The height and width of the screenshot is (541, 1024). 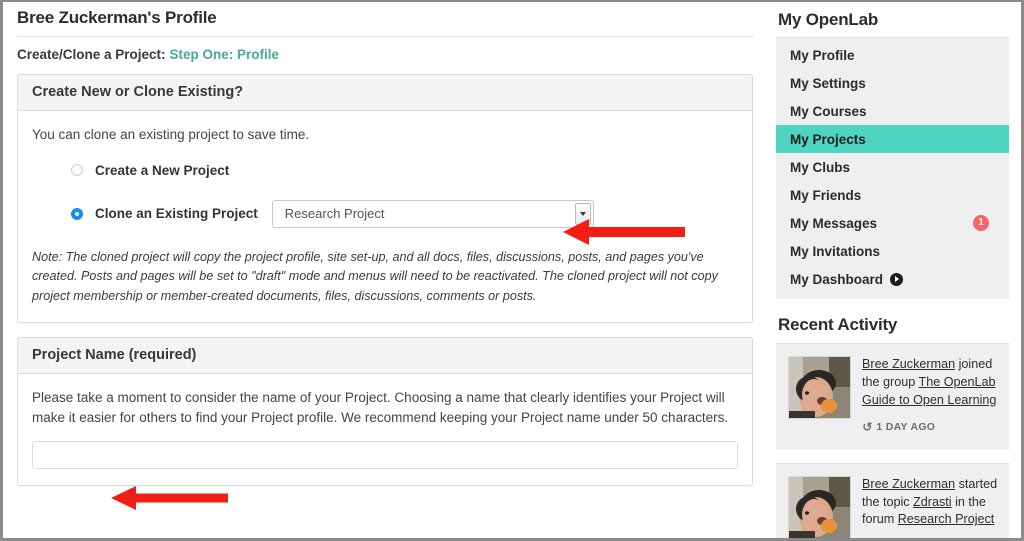 I want to click on page-title: Bree Zuckerman's Profile, so click(x=117, y=17).